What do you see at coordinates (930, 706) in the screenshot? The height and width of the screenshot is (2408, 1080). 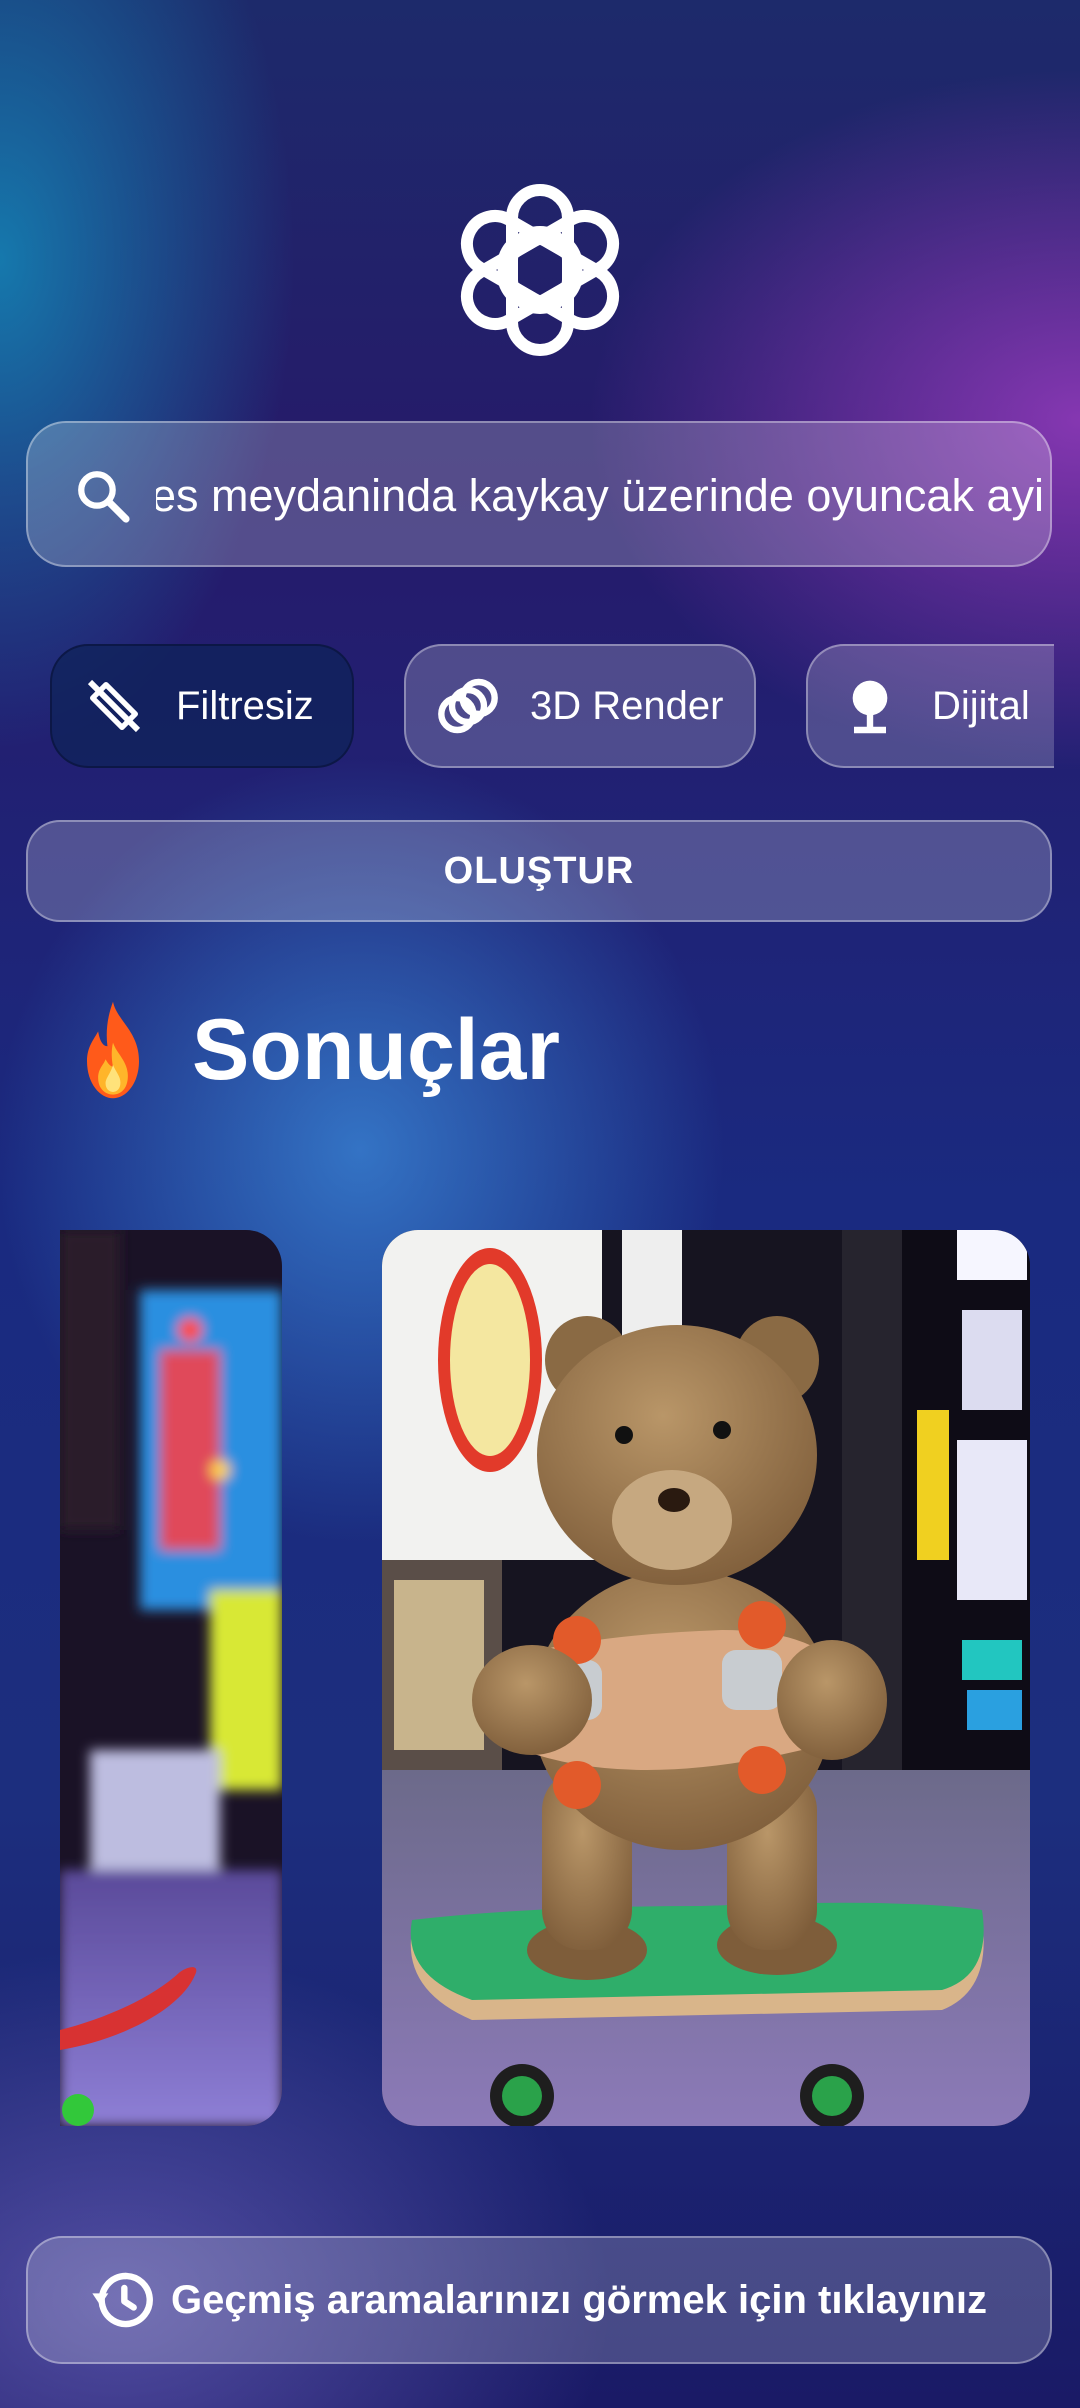 I see `style-chip-dijital: Dijital` at bounding box center [930, 706].